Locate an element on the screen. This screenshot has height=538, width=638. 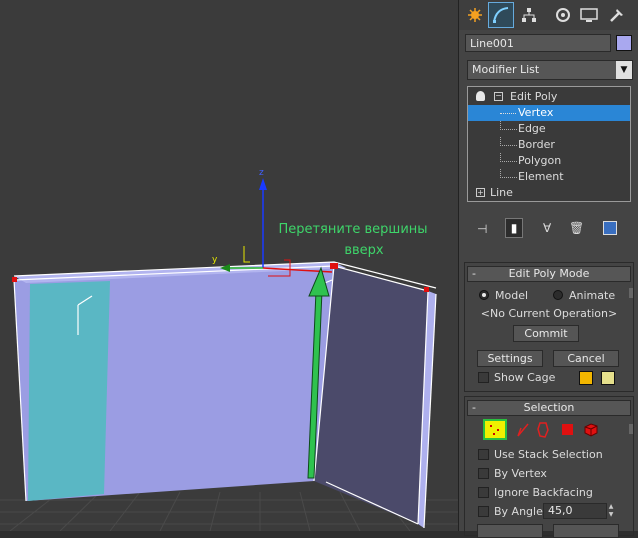
model-label: Model is located at coordinates (512, 295).